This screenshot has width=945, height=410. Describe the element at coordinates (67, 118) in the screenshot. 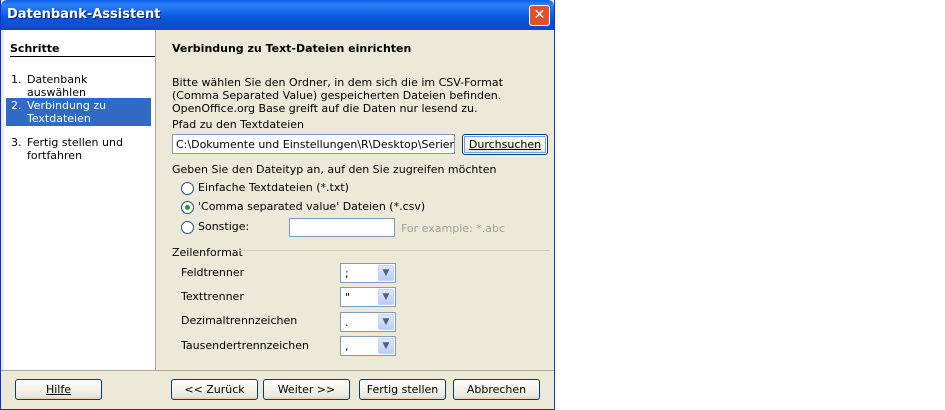

I see `step-label: Verbindung zu Textdateien einrichten` at that location.